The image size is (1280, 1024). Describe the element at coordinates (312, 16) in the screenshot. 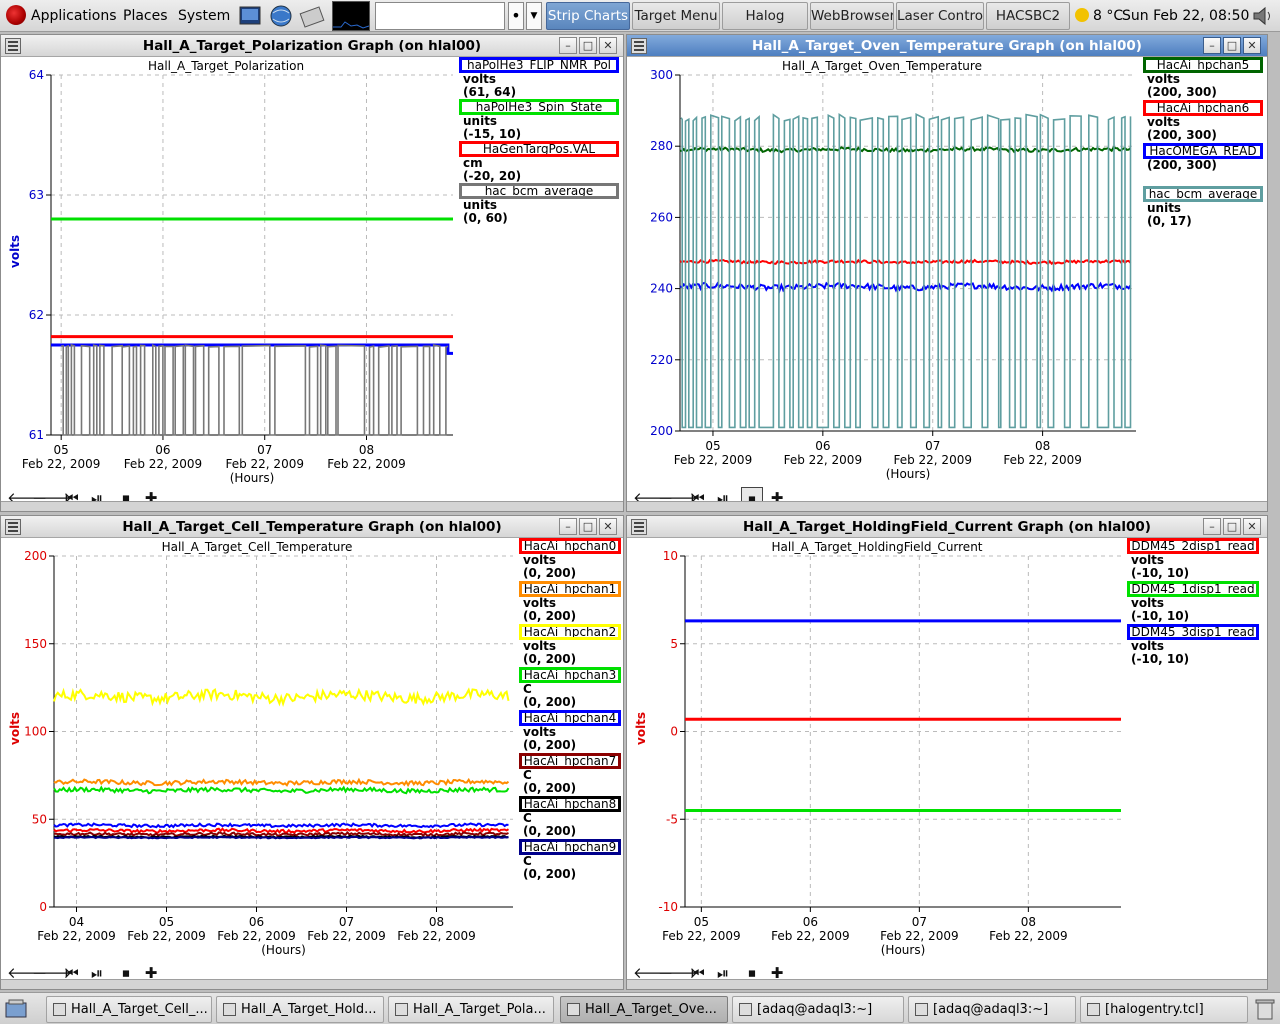

I see `calculator-launcher-icon` at that location.